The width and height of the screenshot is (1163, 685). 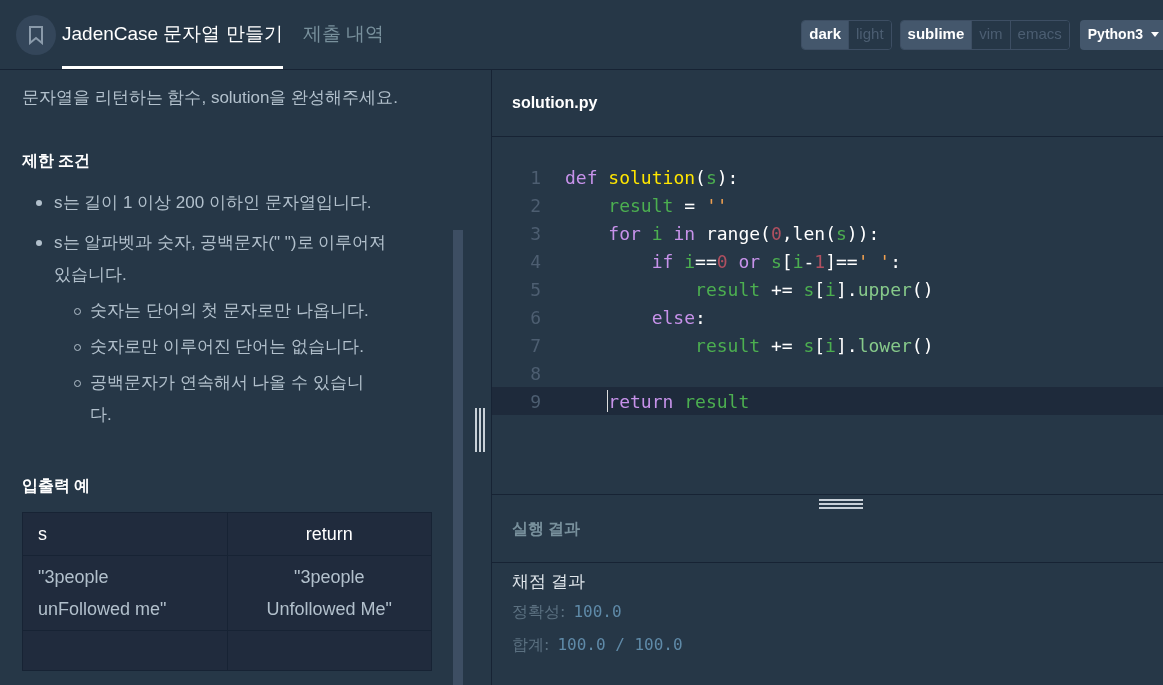 I want to click on language-dropdown: Python3, so click(x=1121, y=34).